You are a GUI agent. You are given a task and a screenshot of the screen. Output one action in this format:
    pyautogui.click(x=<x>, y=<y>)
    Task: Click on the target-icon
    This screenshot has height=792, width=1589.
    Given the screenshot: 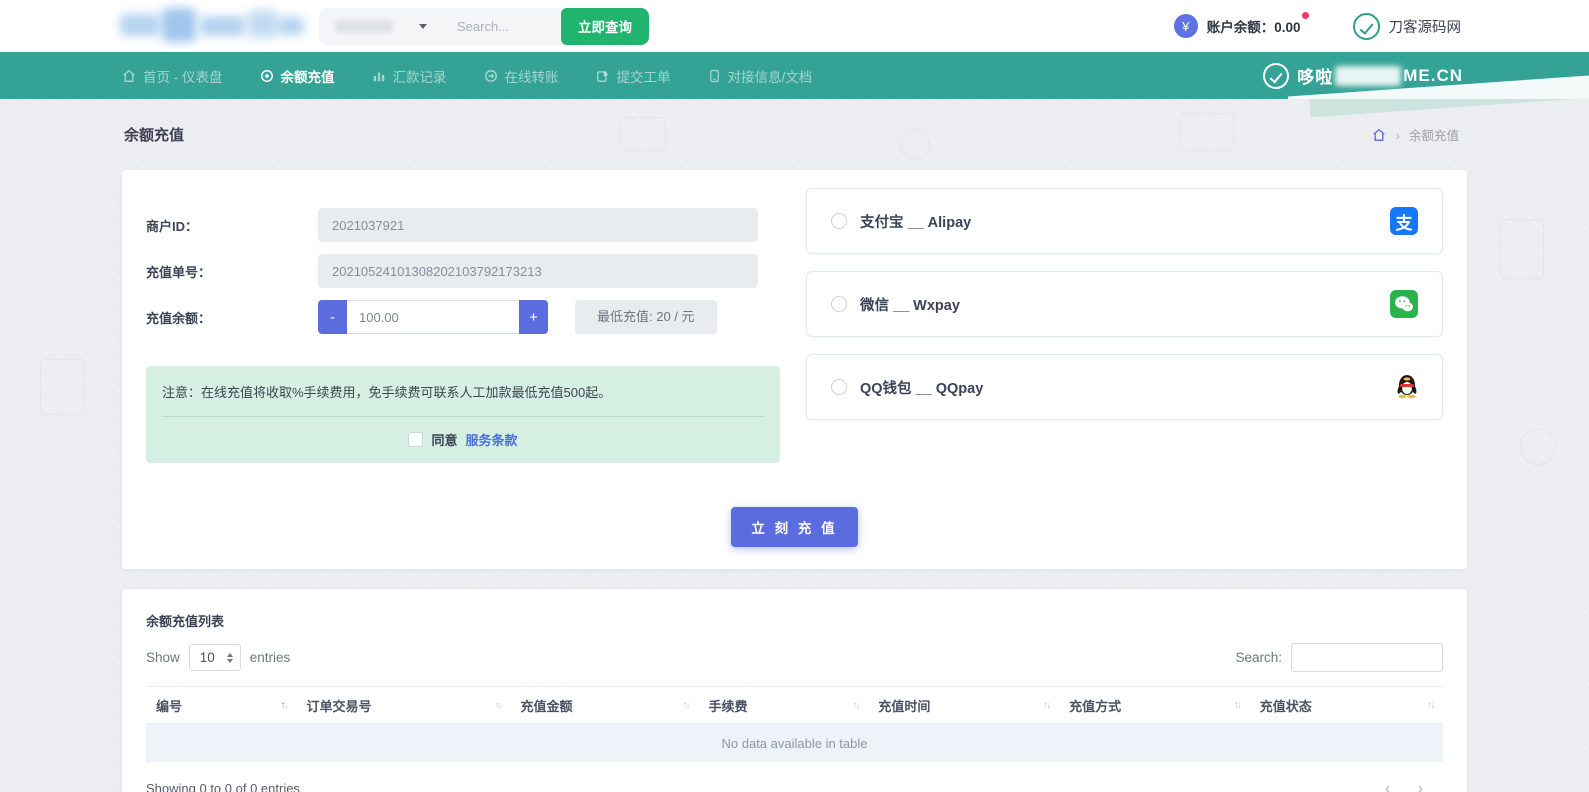 What is the action you would take?
    pyautogui.click(x=266, y=75)
    